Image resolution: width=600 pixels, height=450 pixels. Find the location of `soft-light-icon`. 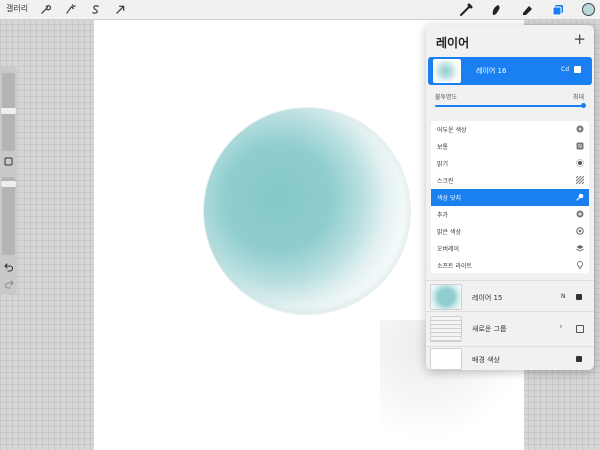

soft-light-icon is located at coordinates (580, 265).